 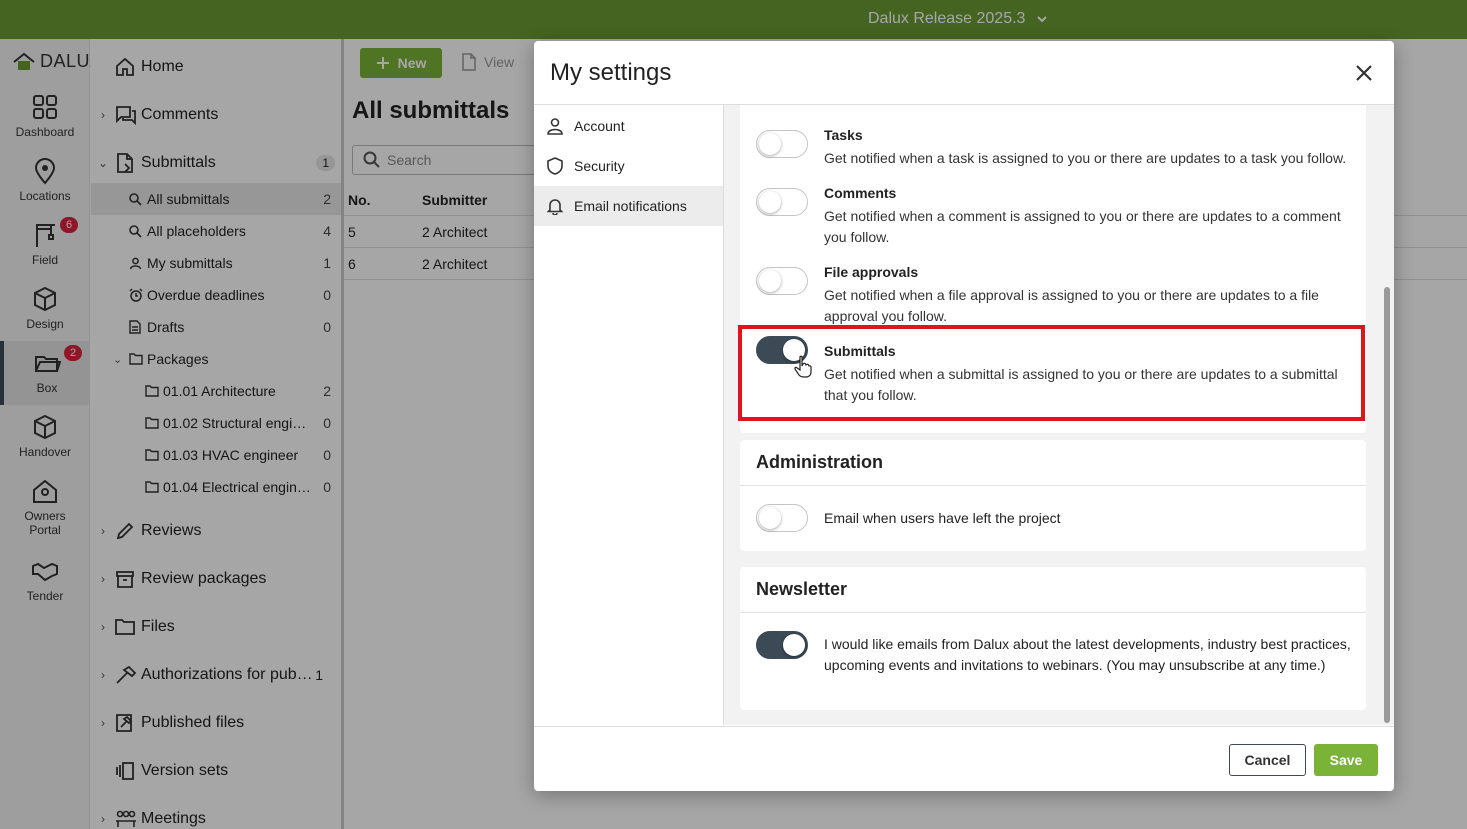 What do you see at coordinates (555, 207) in the screenshot?
I see `bell-icon` at bounding box center [555, 207].